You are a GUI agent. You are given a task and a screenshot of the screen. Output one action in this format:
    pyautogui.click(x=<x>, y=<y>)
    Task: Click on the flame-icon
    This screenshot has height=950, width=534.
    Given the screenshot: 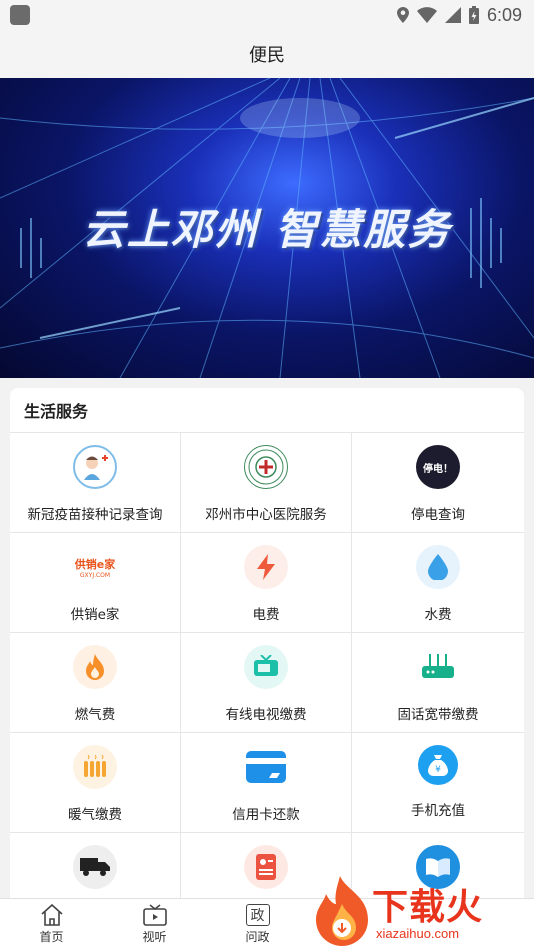 What is the action you would take?
    pyautogui.click(x=95, y=667)
    